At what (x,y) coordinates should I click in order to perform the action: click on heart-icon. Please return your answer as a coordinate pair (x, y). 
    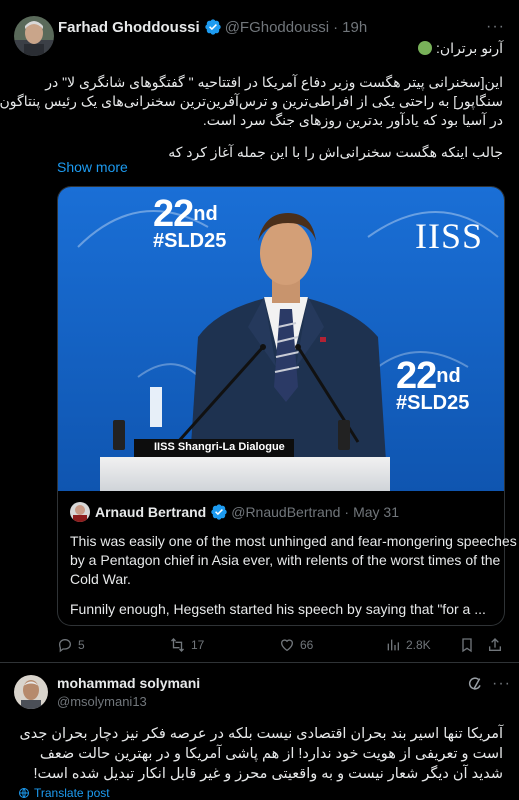
    Looking at the image, I should click on (287, 645).